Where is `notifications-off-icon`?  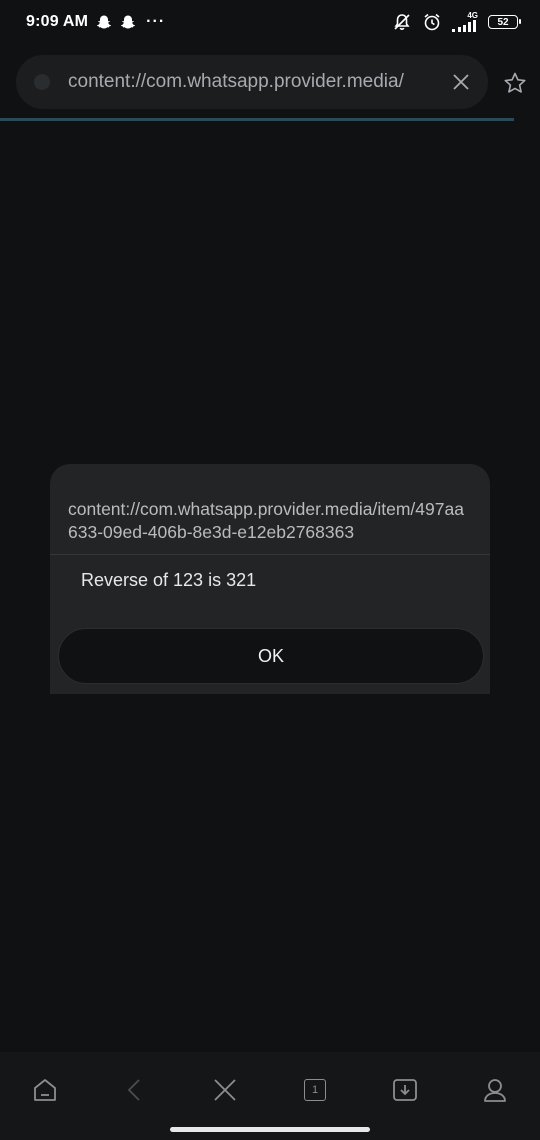 notifications-off-icon is located at coordinates (402, 22).